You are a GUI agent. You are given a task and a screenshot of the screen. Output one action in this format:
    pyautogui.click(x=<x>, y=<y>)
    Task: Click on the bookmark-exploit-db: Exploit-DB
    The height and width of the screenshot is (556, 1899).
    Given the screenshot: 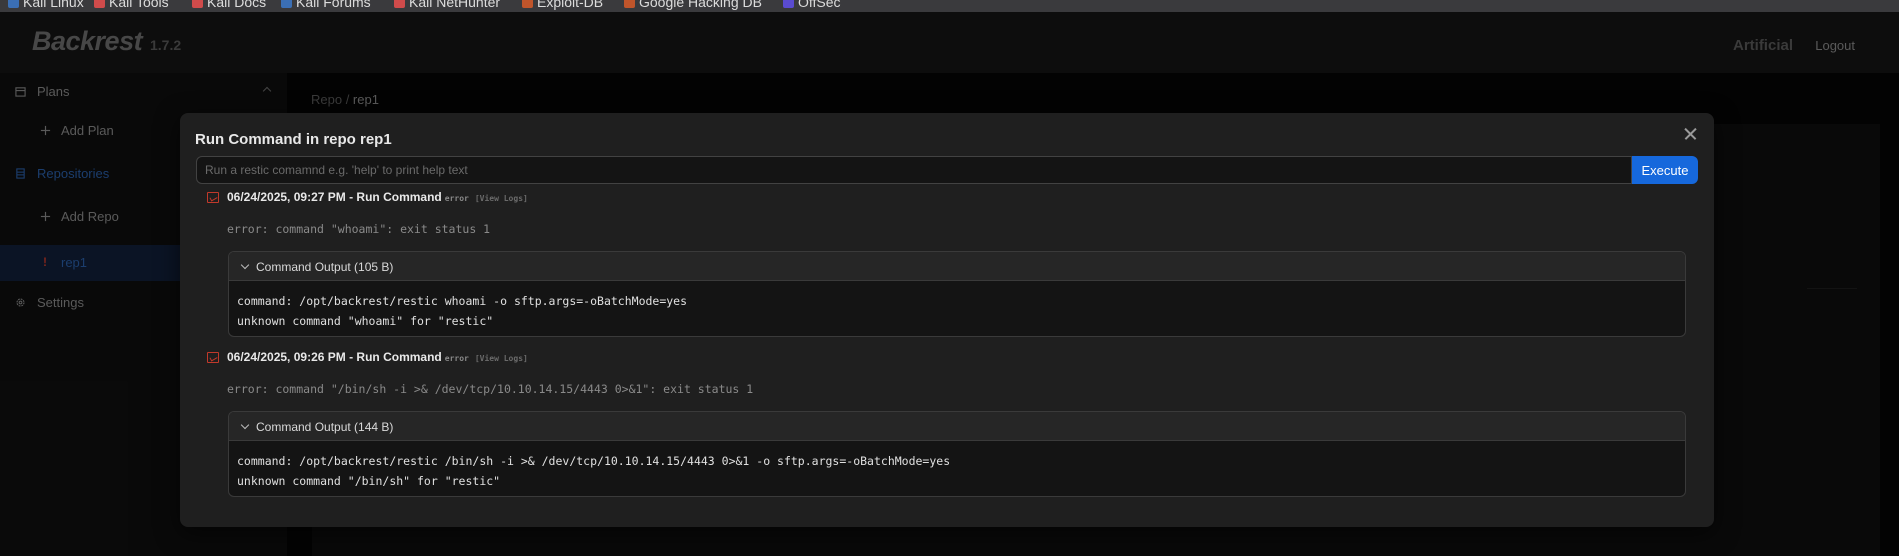 What is the action you would take?
    pyautogui.click(x=562, y=5)
    